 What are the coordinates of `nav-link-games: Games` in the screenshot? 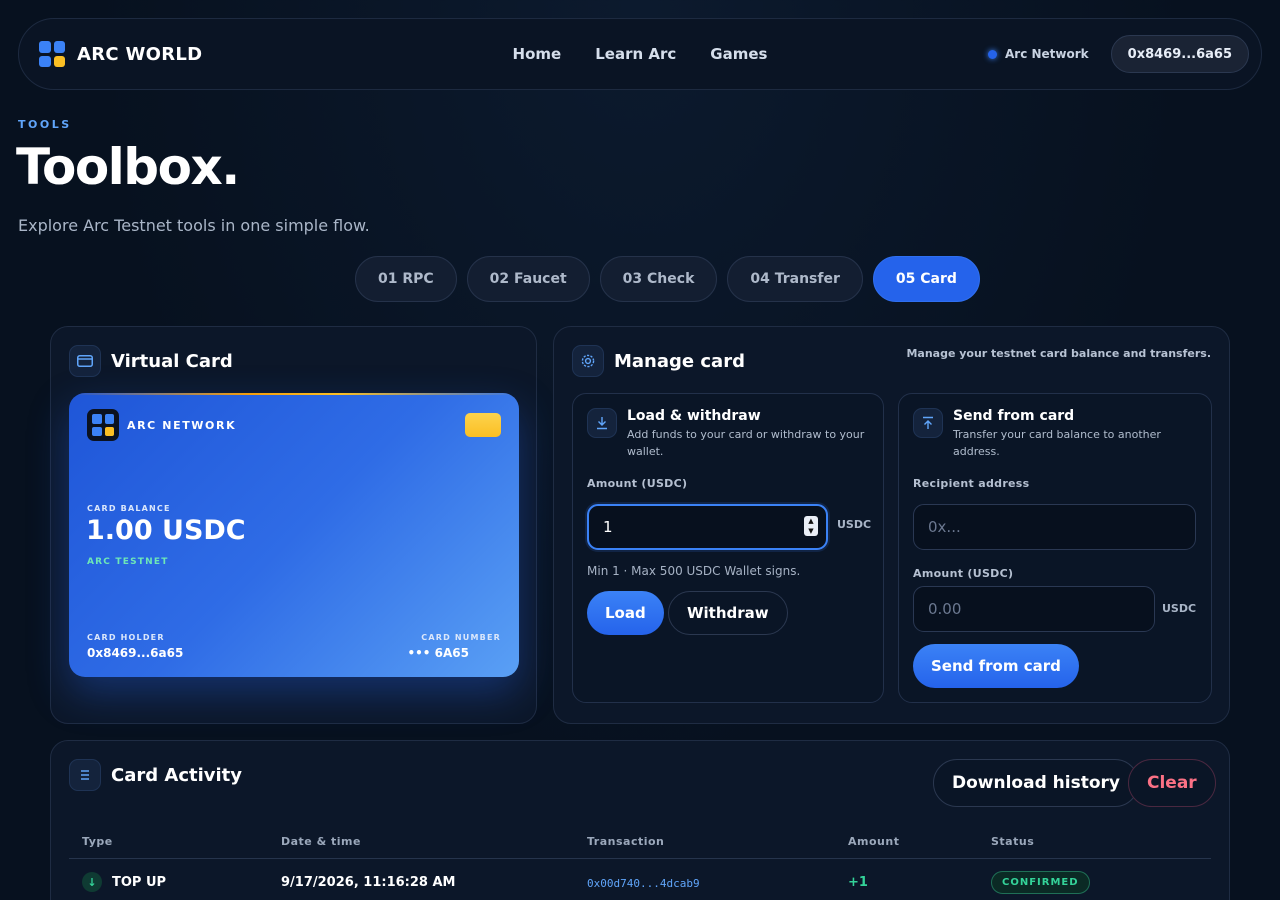 It's located at (738, 54).